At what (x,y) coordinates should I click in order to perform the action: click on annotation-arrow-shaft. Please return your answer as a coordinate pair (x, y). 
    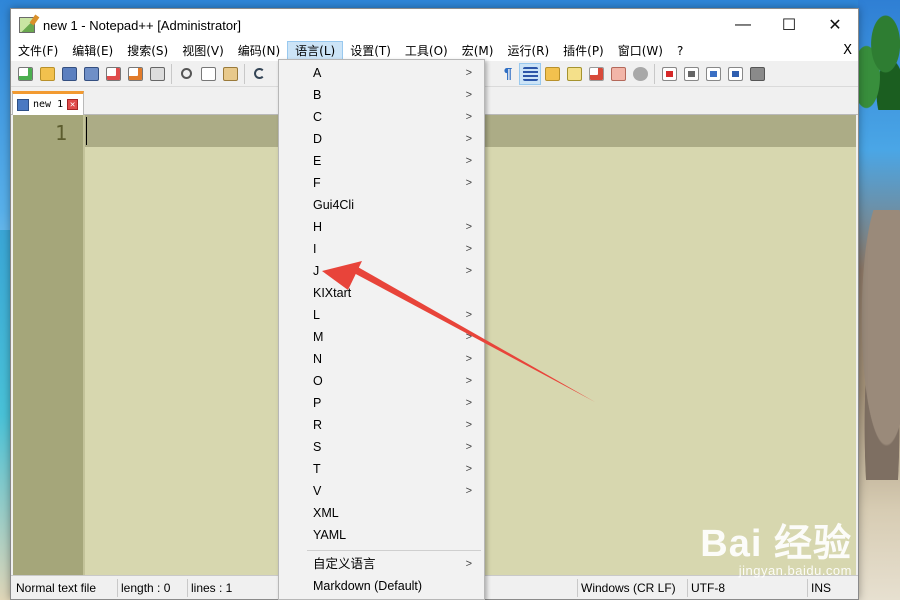
    Looking at the image, I should click on (473, 334).